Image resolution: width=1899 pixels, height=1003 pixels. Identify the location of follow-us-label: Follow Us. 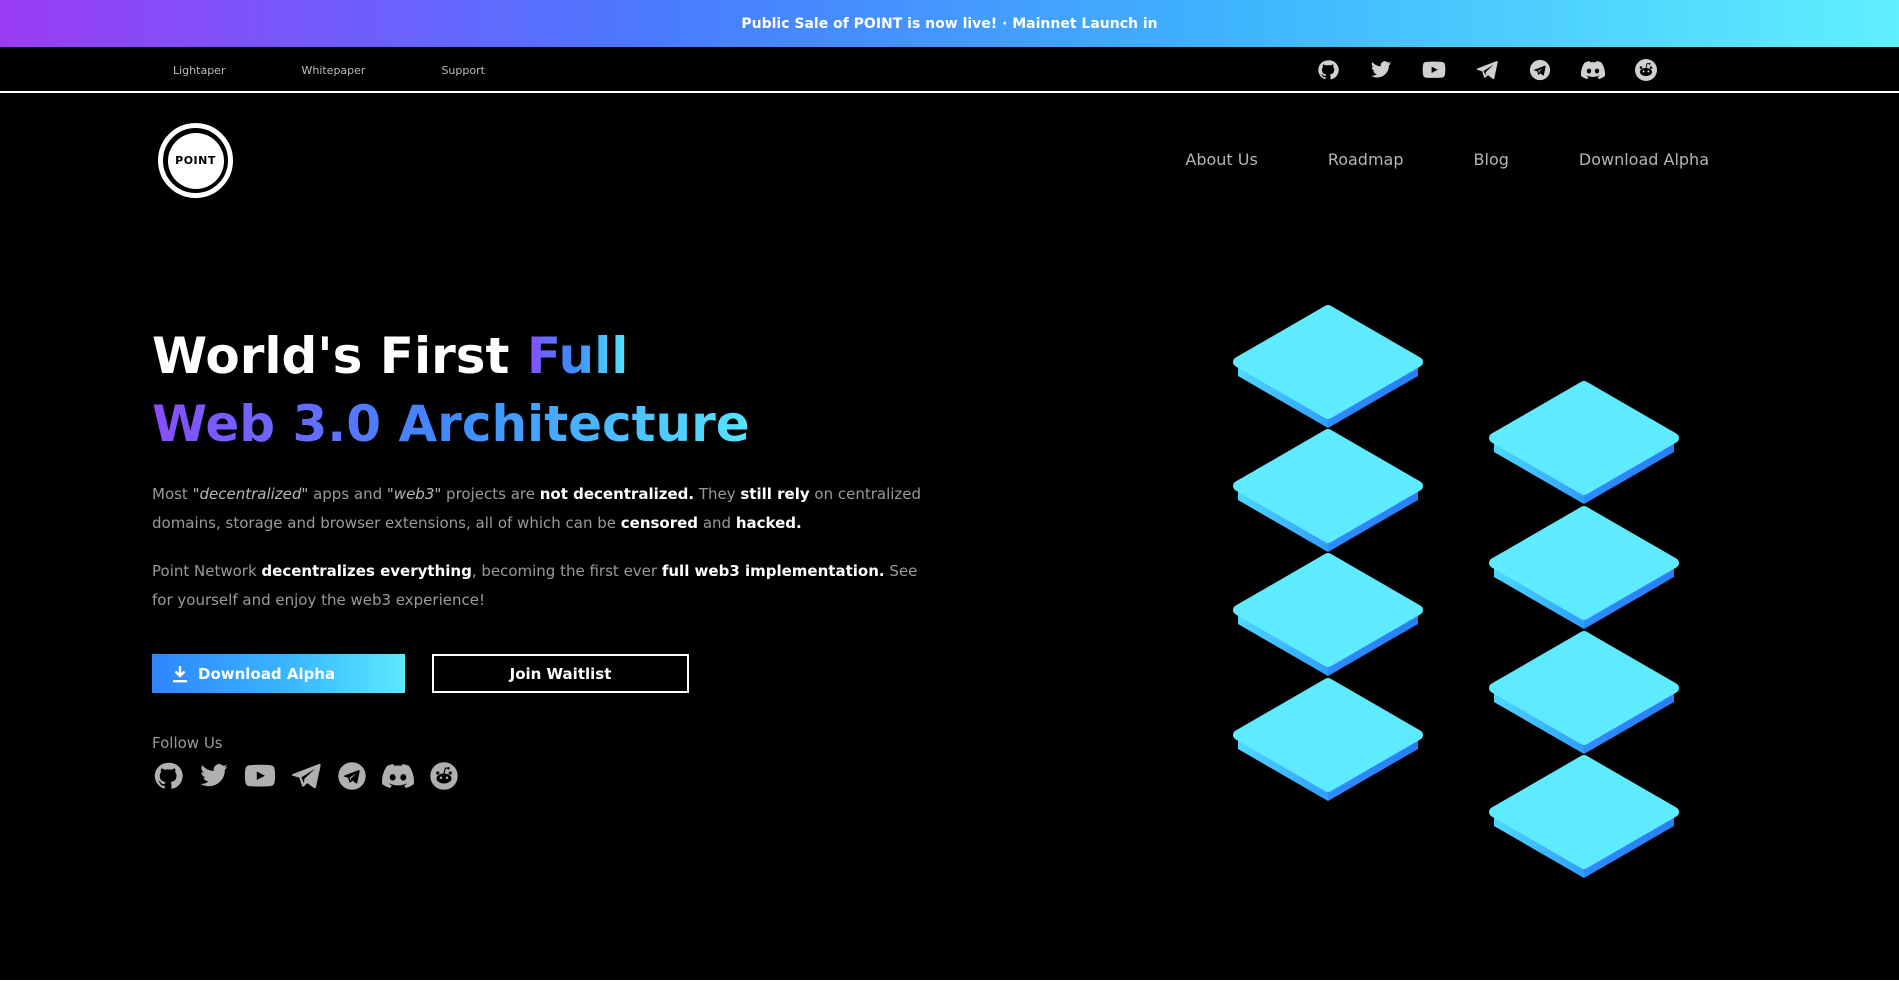
(187, 743).